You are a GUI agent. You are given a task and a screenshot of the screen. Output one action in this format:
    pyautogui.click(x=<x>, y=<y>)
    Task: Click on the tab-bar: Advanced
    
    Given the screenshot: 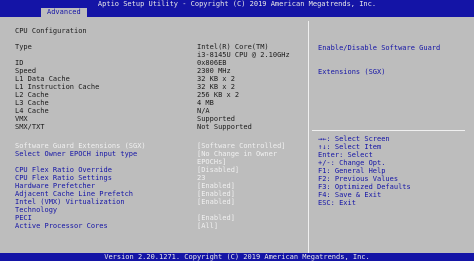 What is the action you would take?
    pyautogui.click(x=237, y=12)
    